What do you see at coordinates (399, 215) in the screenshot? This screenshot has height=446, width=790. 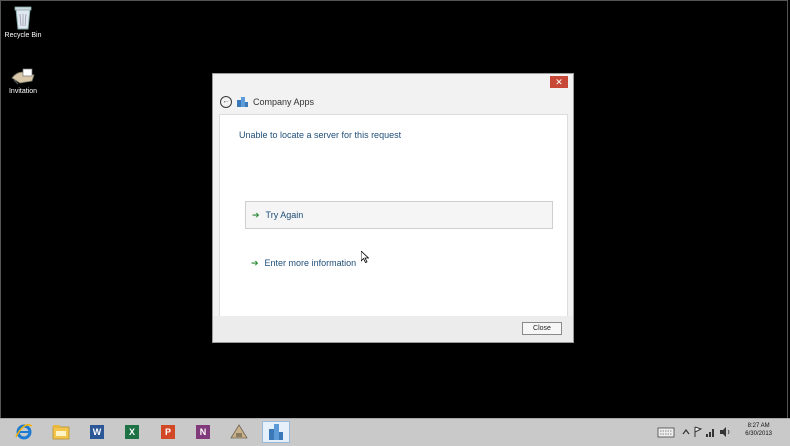 I see `try-again-option: ➔ Try Again` at bounding box center [399, 215].